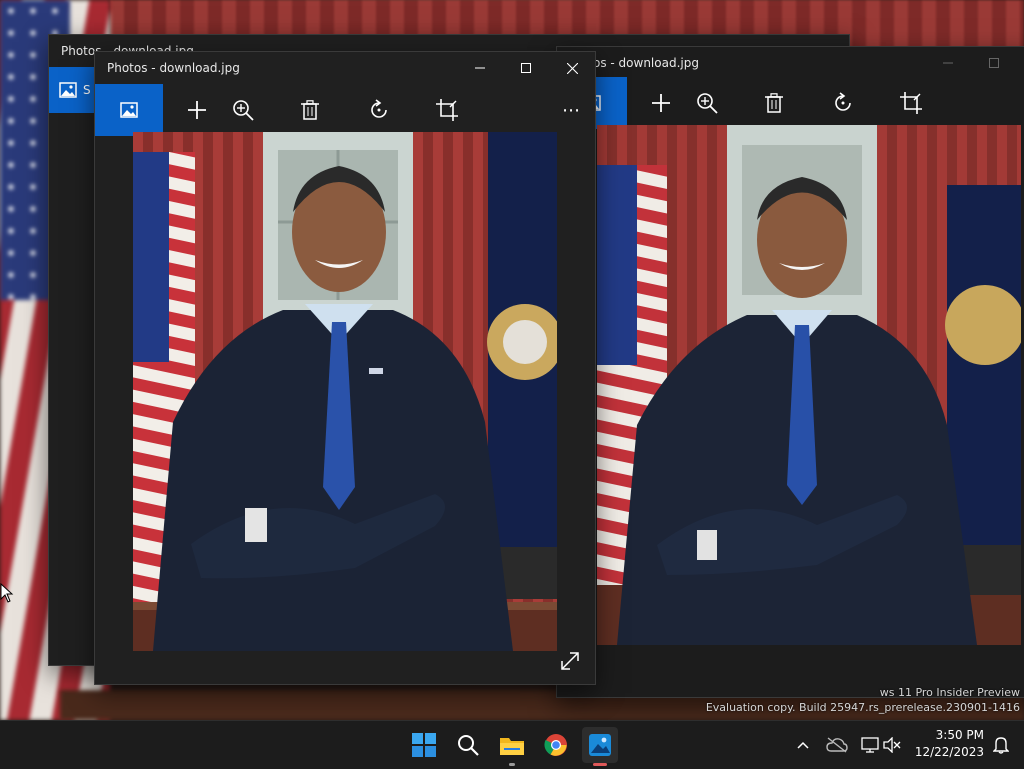 The height and width of the screenshot is (769, 1024). I want to click on fullscreen-button, so click(570, 661).